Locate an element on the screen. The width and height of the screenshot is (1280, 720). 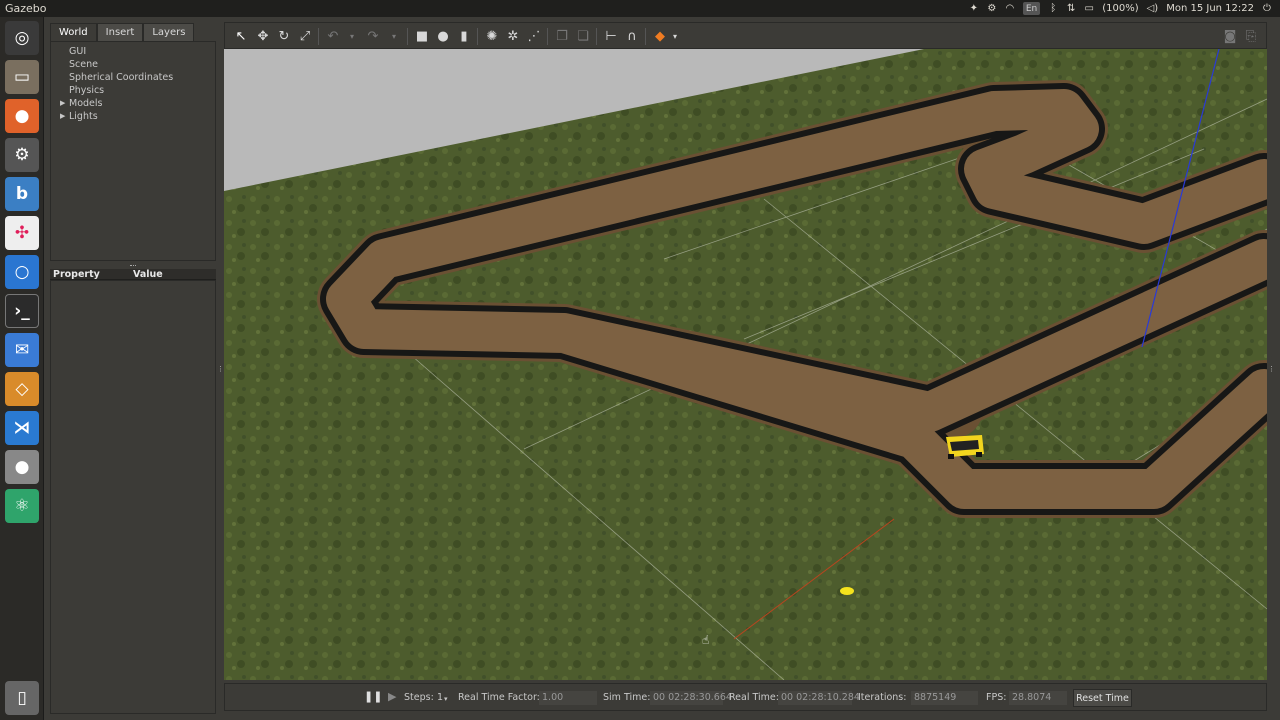
robot-model is located at coordinates (965, 447).